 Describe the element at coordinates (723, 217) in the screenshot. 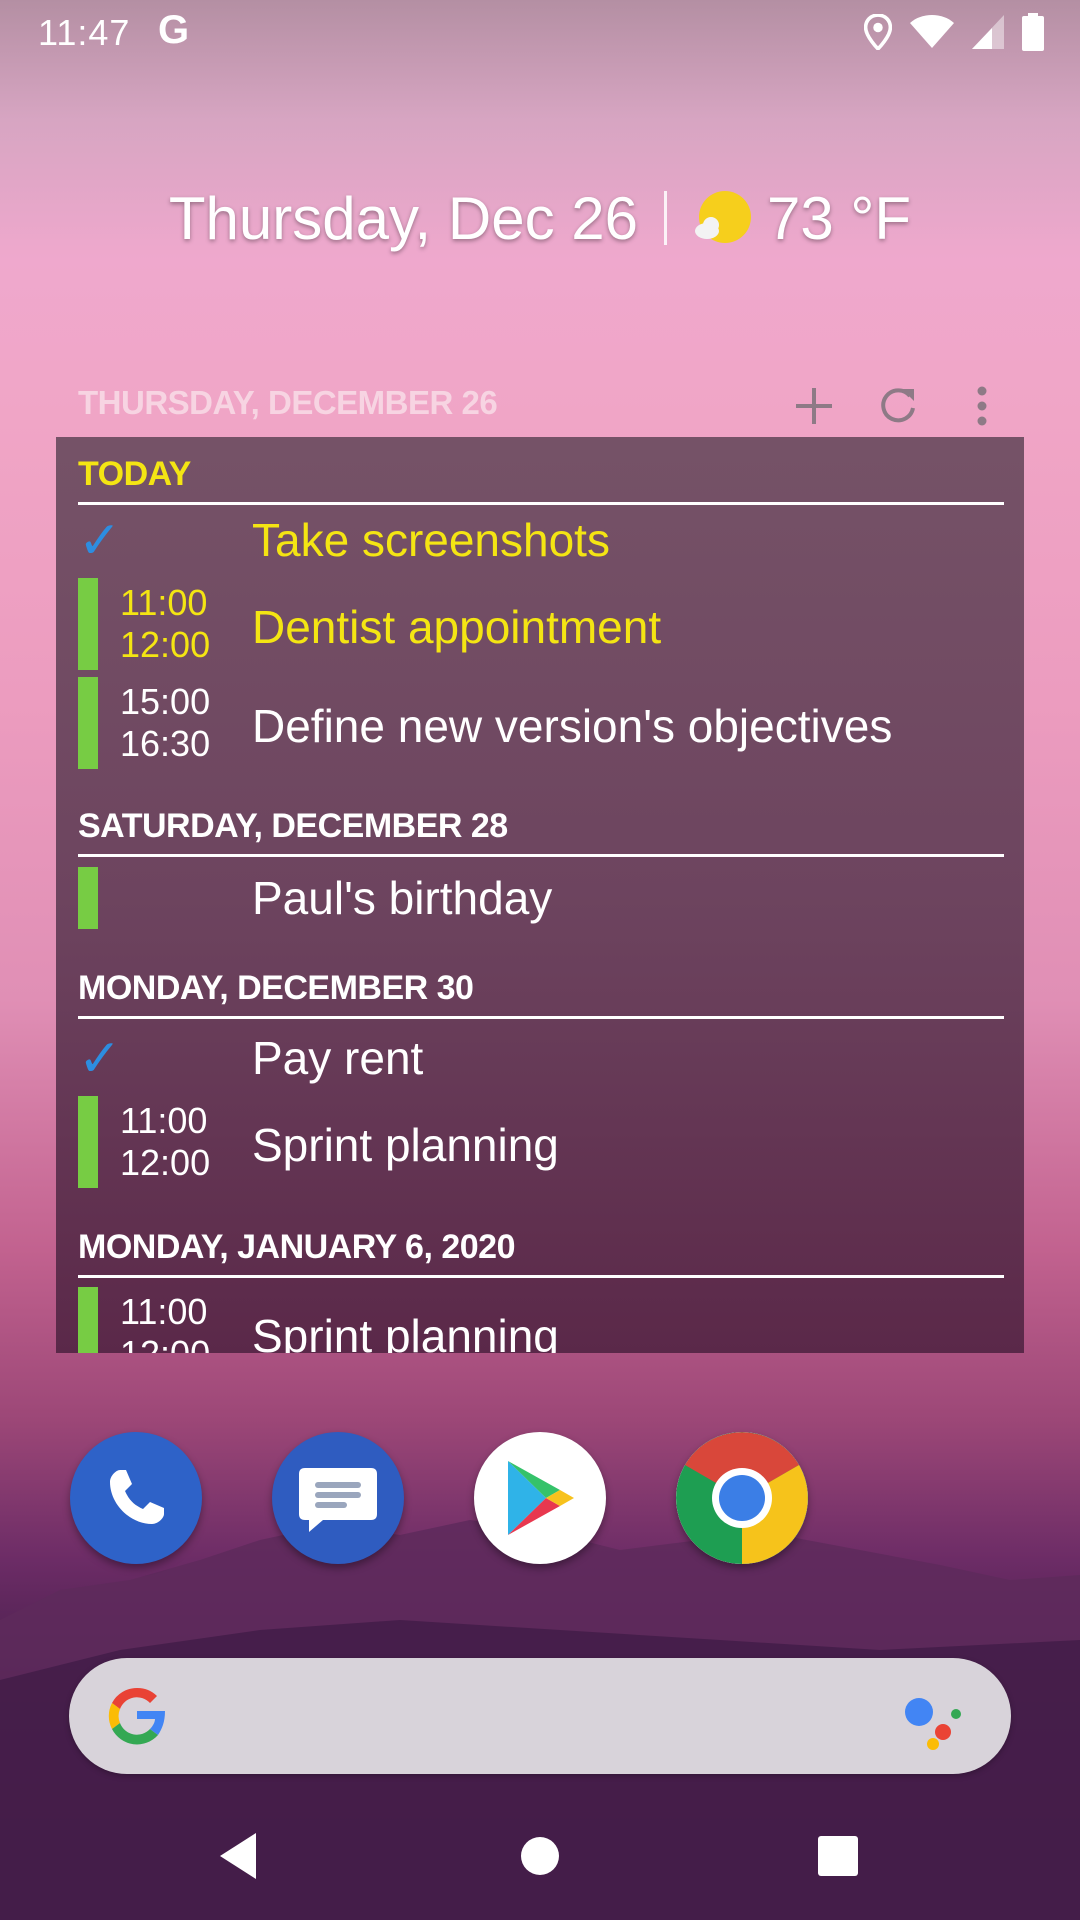

I see `partly-sunny-icon` at that location.